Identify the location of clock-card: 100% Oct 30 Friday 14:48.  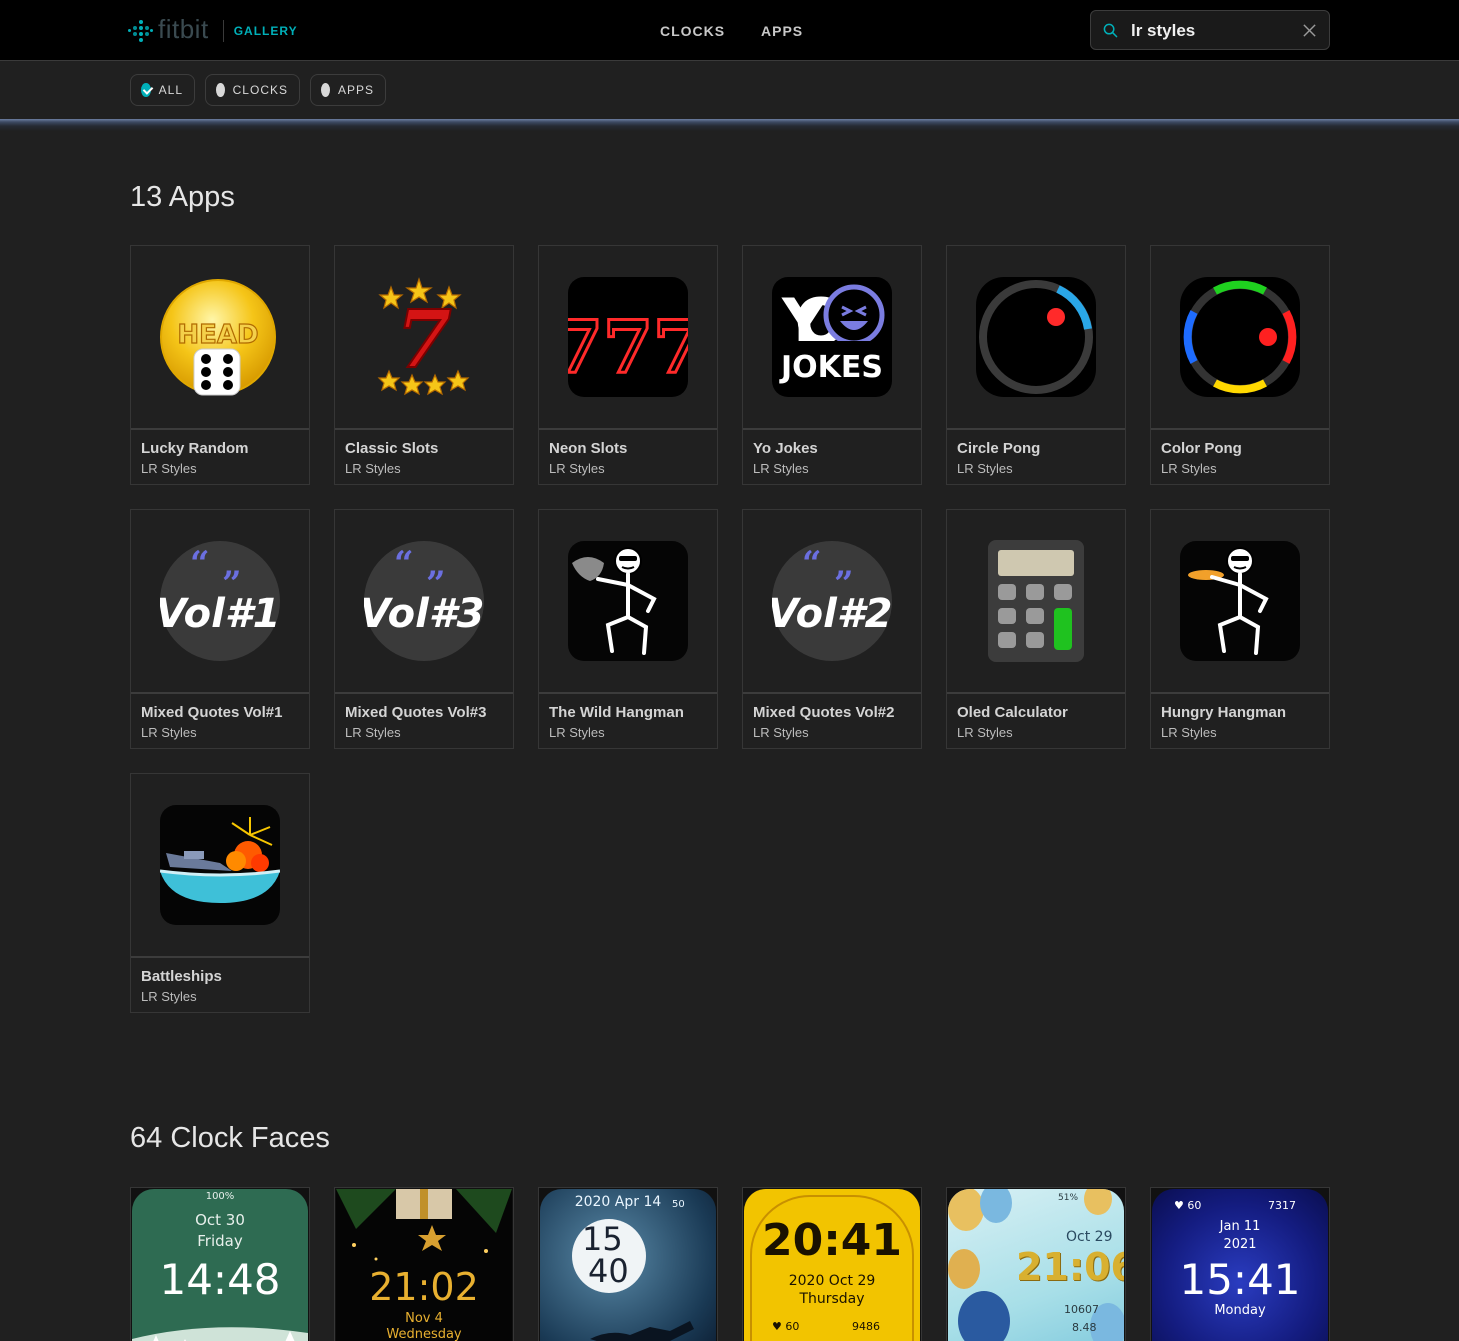
(220, 1264).